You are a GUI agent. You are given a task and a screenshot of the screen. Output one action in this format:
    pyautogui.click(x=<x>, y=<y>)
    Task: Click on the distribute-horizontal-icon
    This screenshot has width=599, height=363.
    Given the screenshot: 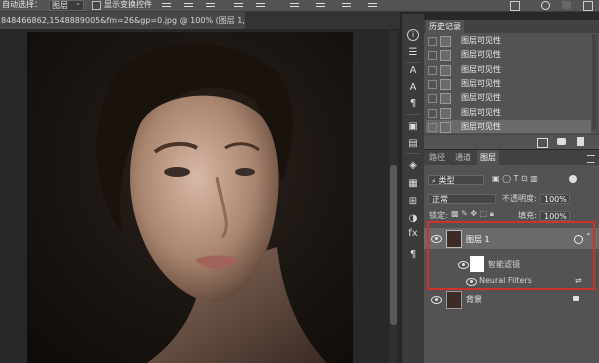 What is the action you would take?
    pyautogui.click(x=346, y=5)
    